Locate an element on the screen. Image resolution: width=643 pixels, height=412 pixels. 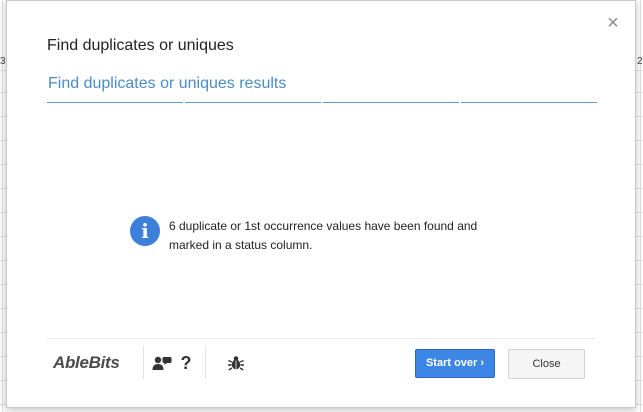
help-icon: ? is located at coordinates (186, 363).